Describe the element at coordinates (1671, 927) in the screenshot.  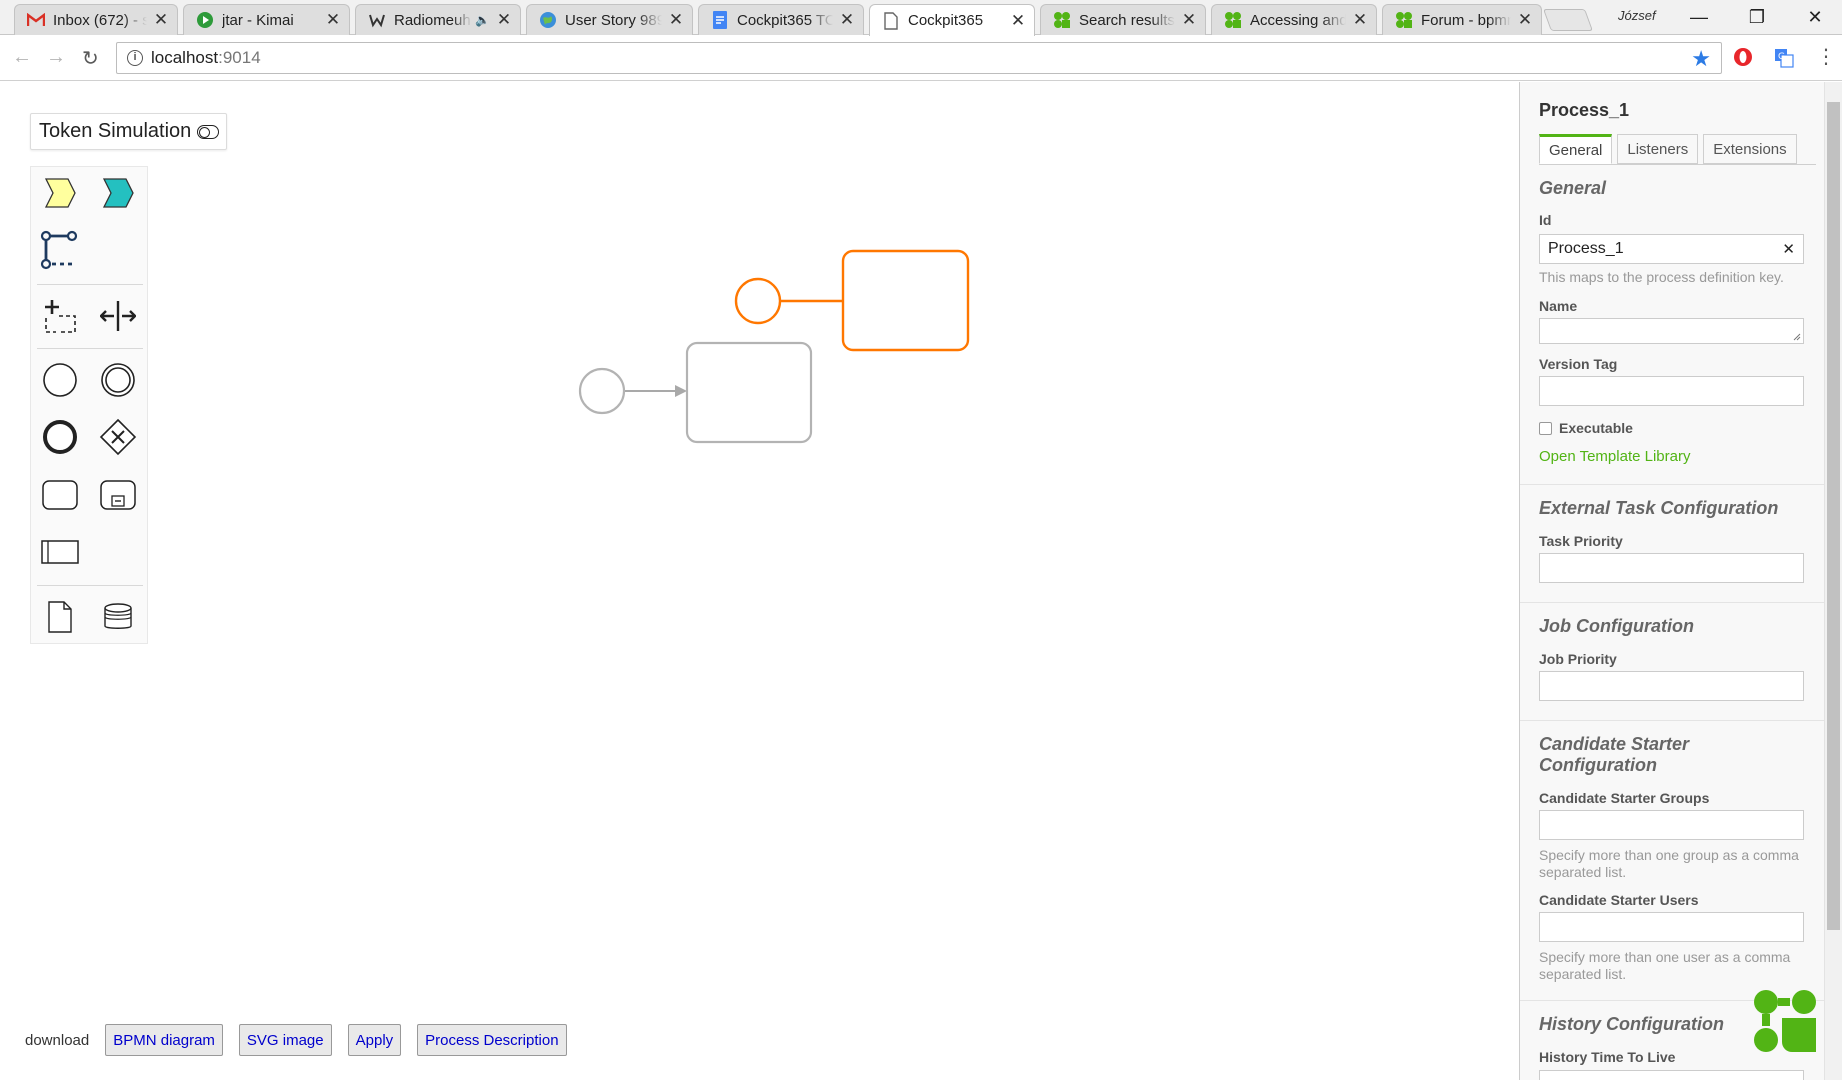
I see `candidate-users-input` at that location.